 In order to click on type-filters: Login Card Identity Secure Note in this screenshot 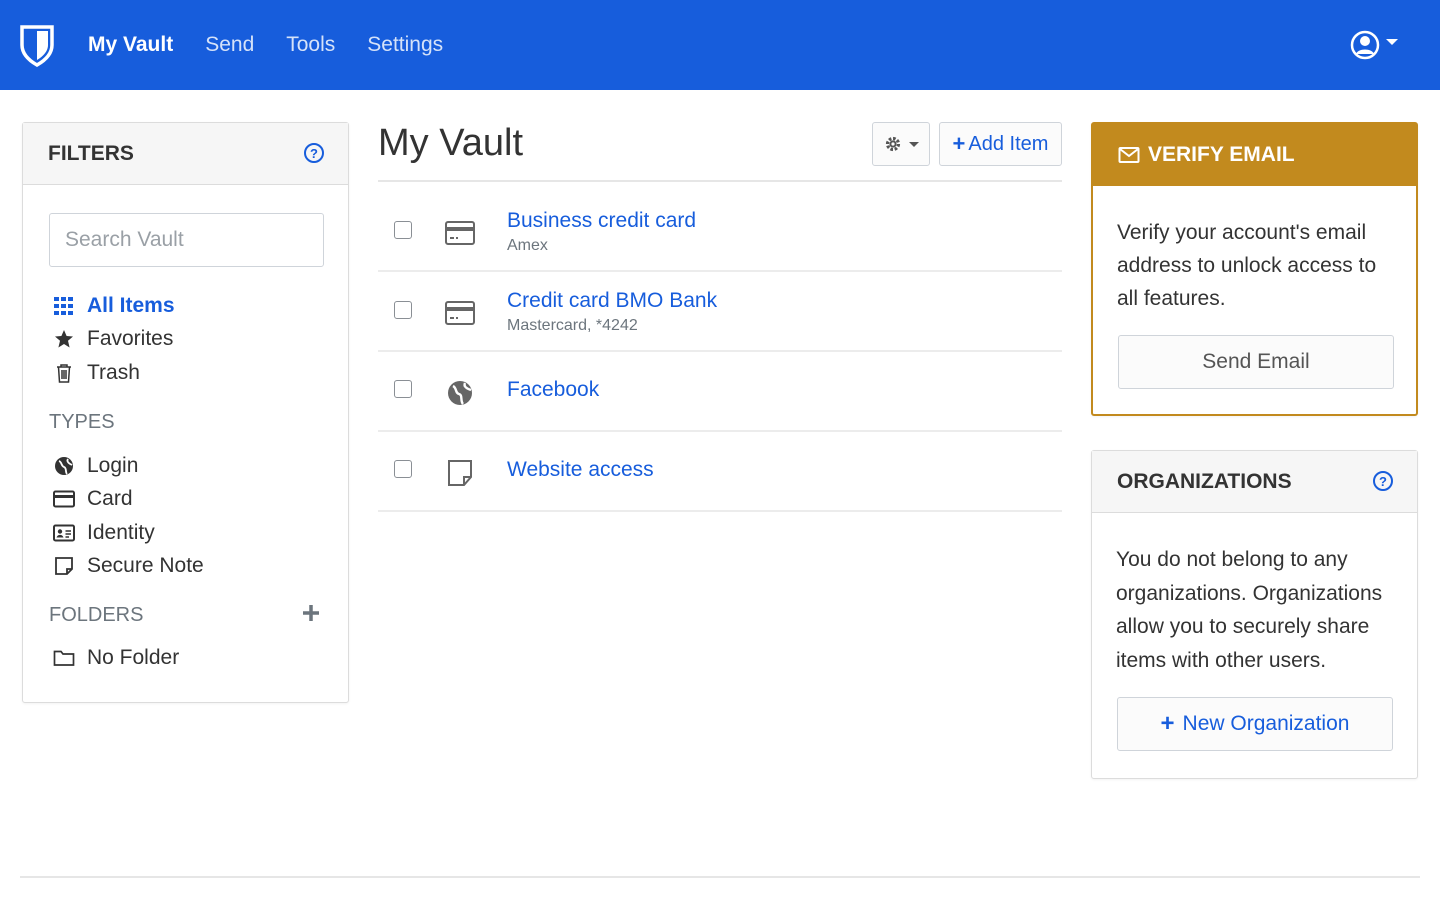, I will do `click(128, 516)`.